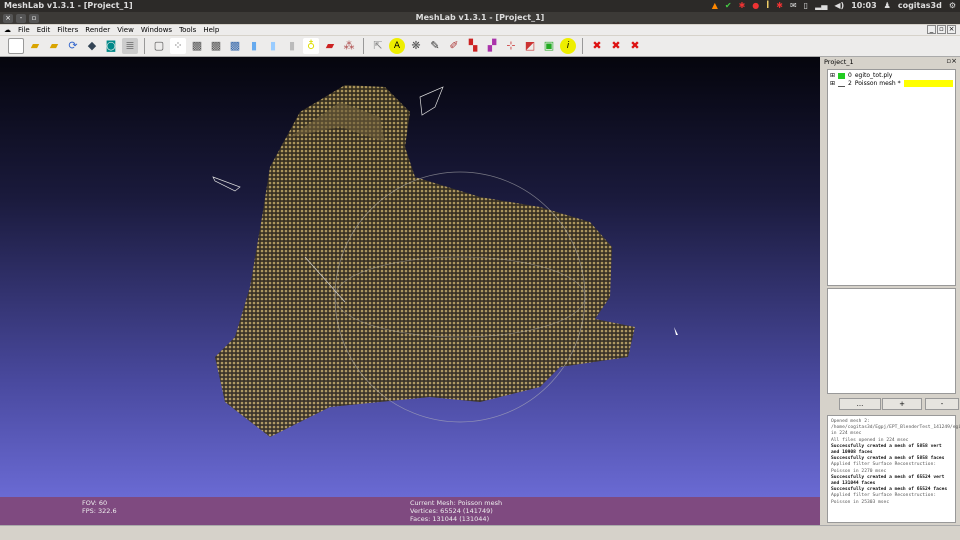  I want to click on active-app-name: MeshLab v1.3.1 - [Project_1], so click(68, 5).